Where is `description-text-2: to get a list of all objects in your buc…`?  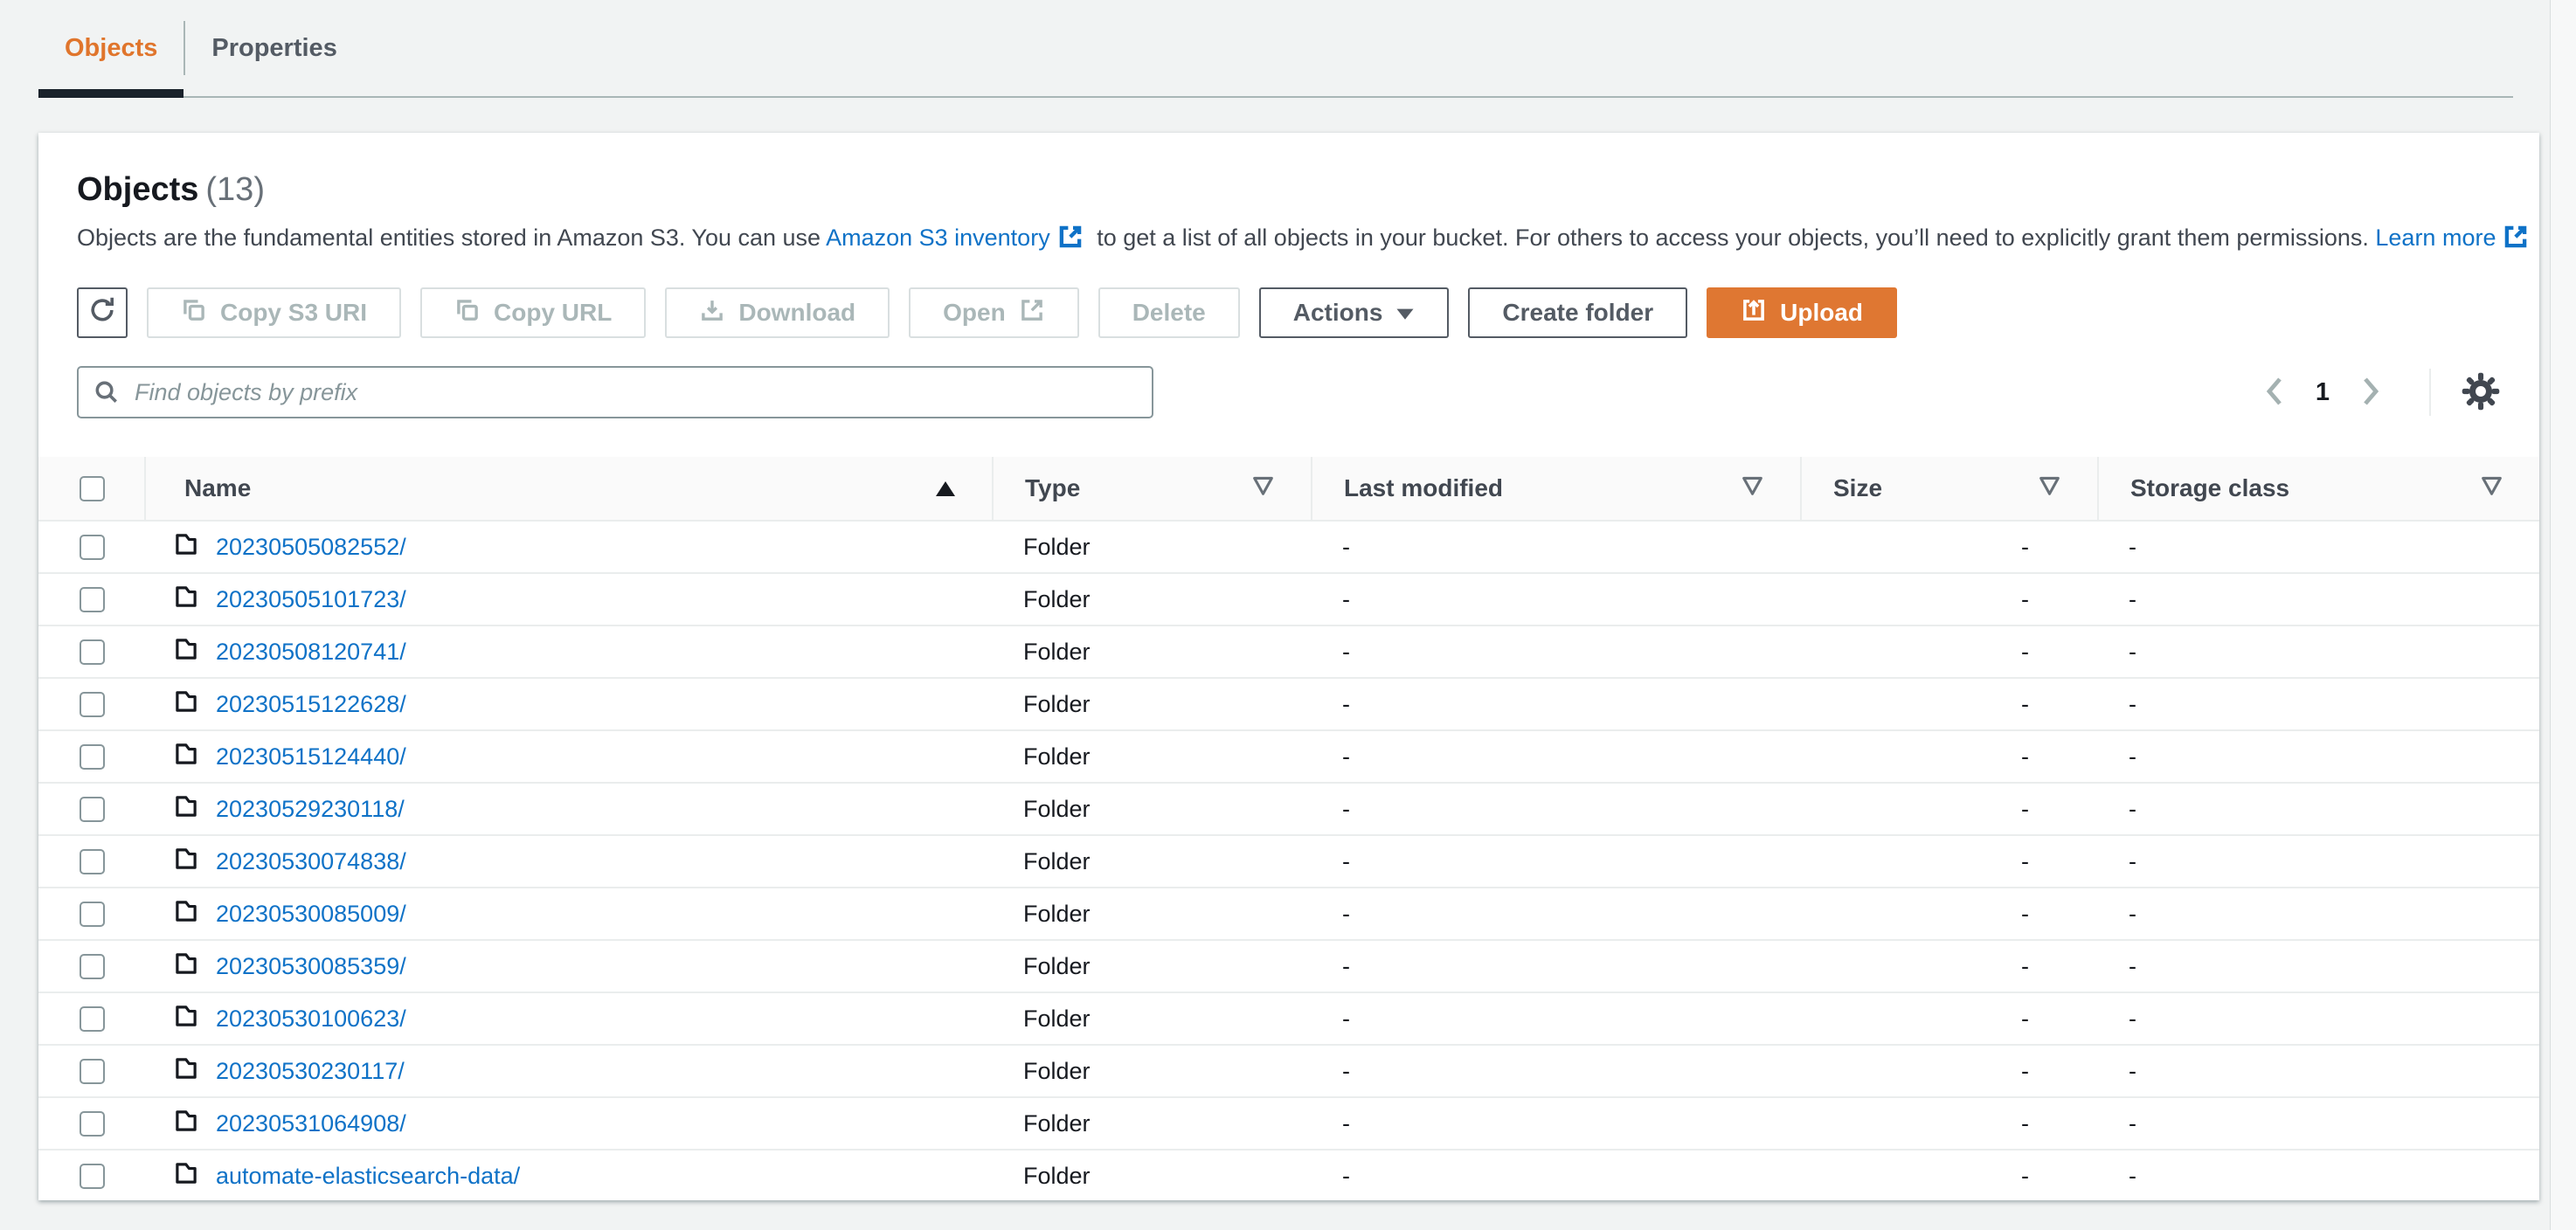 description-text-2: to get a list of all objects in your buc… is located at coordinates (1733, 238).